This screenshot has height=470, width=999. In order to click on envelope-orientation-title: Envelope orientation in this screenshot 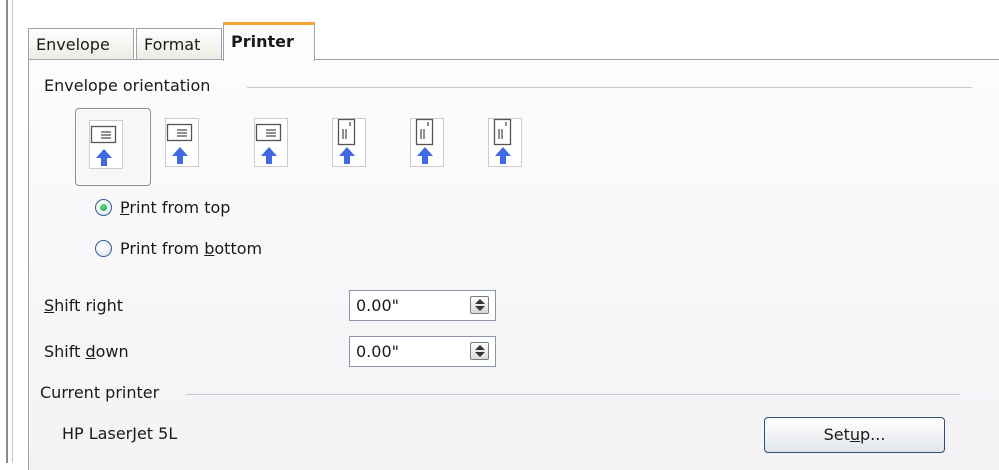, I will do `click(127, 85)`.